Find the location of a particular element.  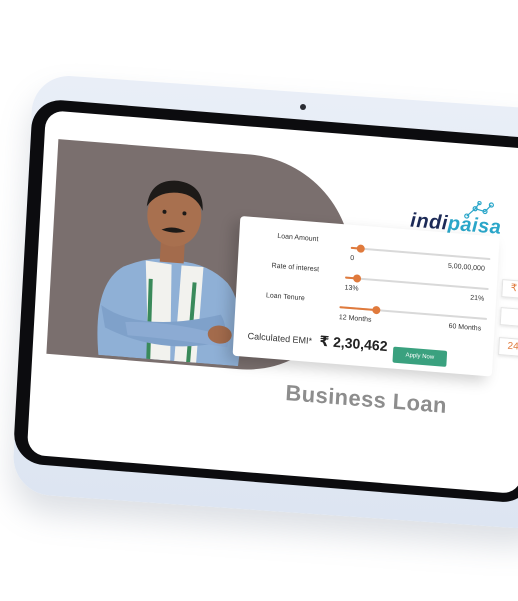

interest-slider-thumb is located at coordinates (356, 278).